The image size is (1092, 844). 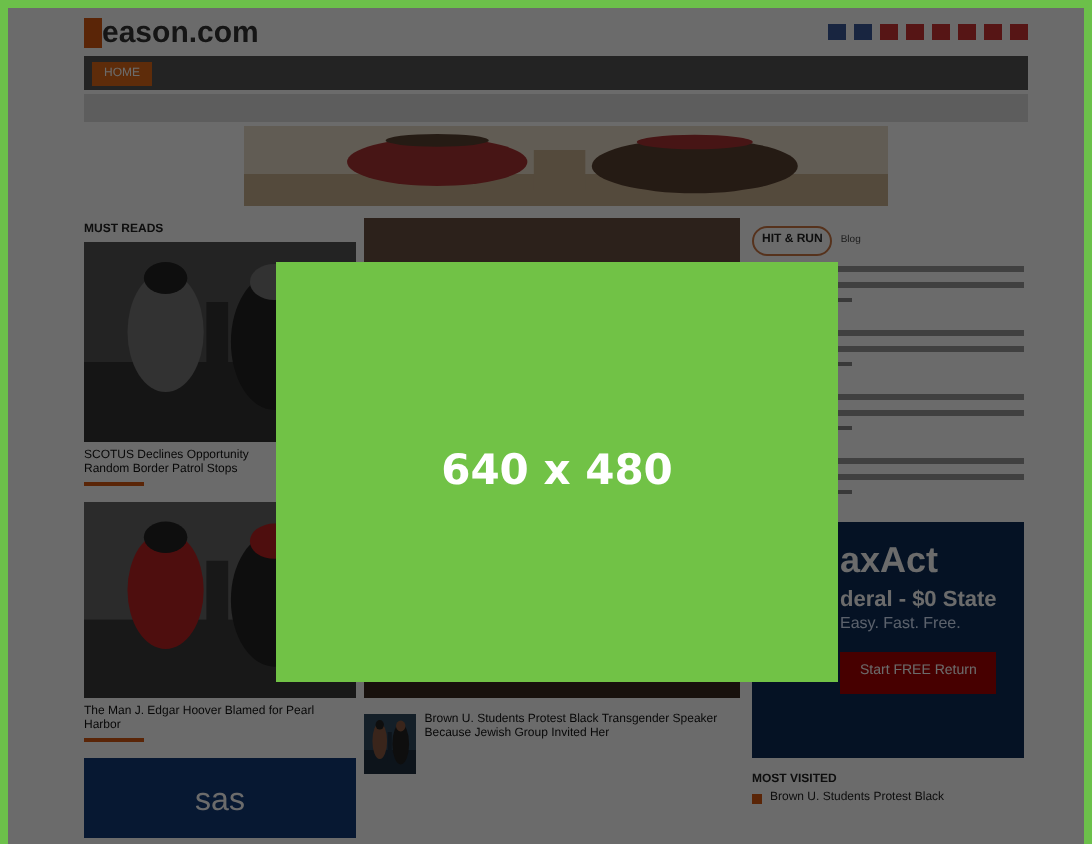 I want to click on bullet-icon, so click(x=757, y=798).